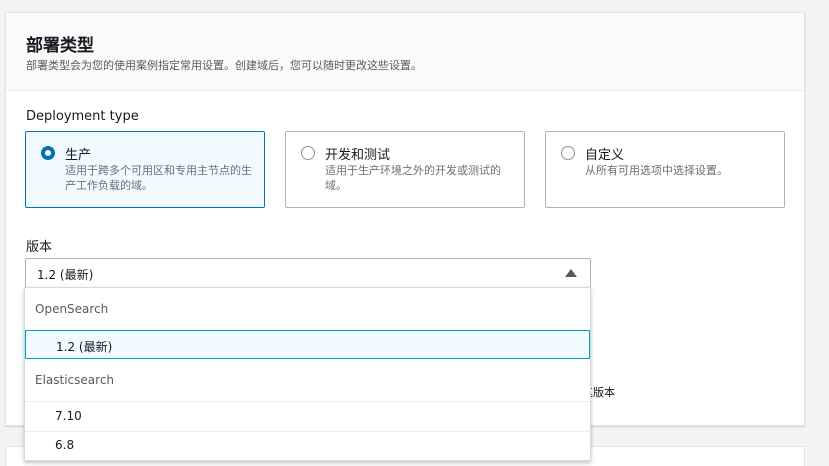 The height and width of the screenshot is (466, 829). What do you see at coordinates (72, 309) in the screenshot?
I see `group-label-opensearch: OpenSearch` at bounding box center [72, 309].